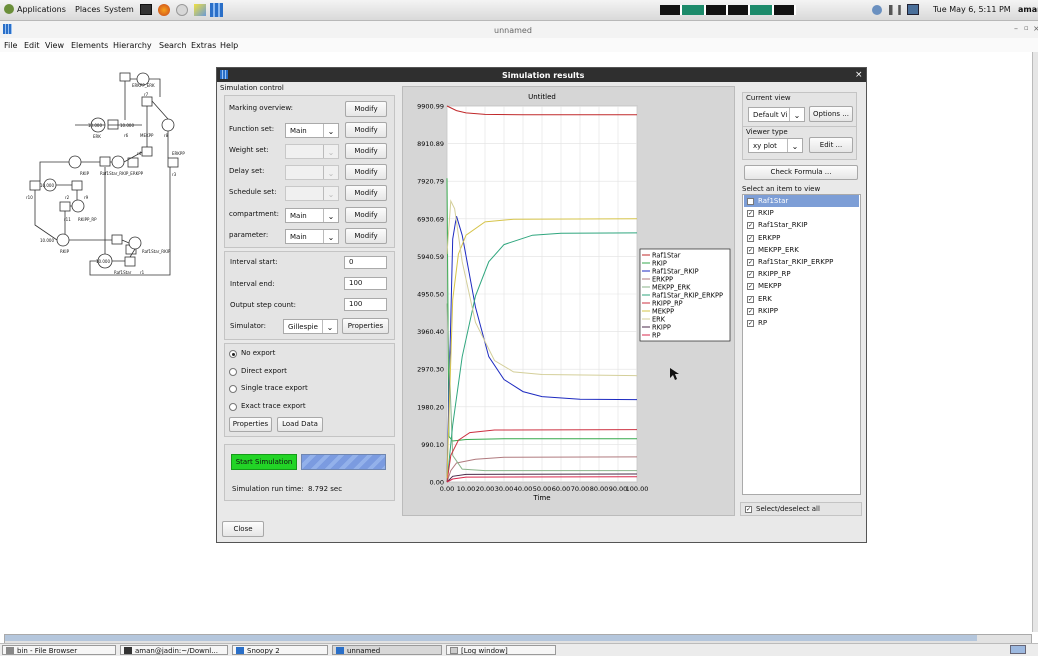 The height and width of the screenshot is (656, 1038). What do you see at coordinates (1035, 28) in the screenshot?
I see `close-icon: ×` at bounding box center [1035, 28].